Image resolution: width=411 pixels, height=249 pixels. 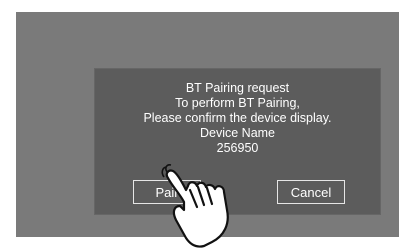 I want to click on dialog-title: BT Pairing request, so click(x=237, y=88).